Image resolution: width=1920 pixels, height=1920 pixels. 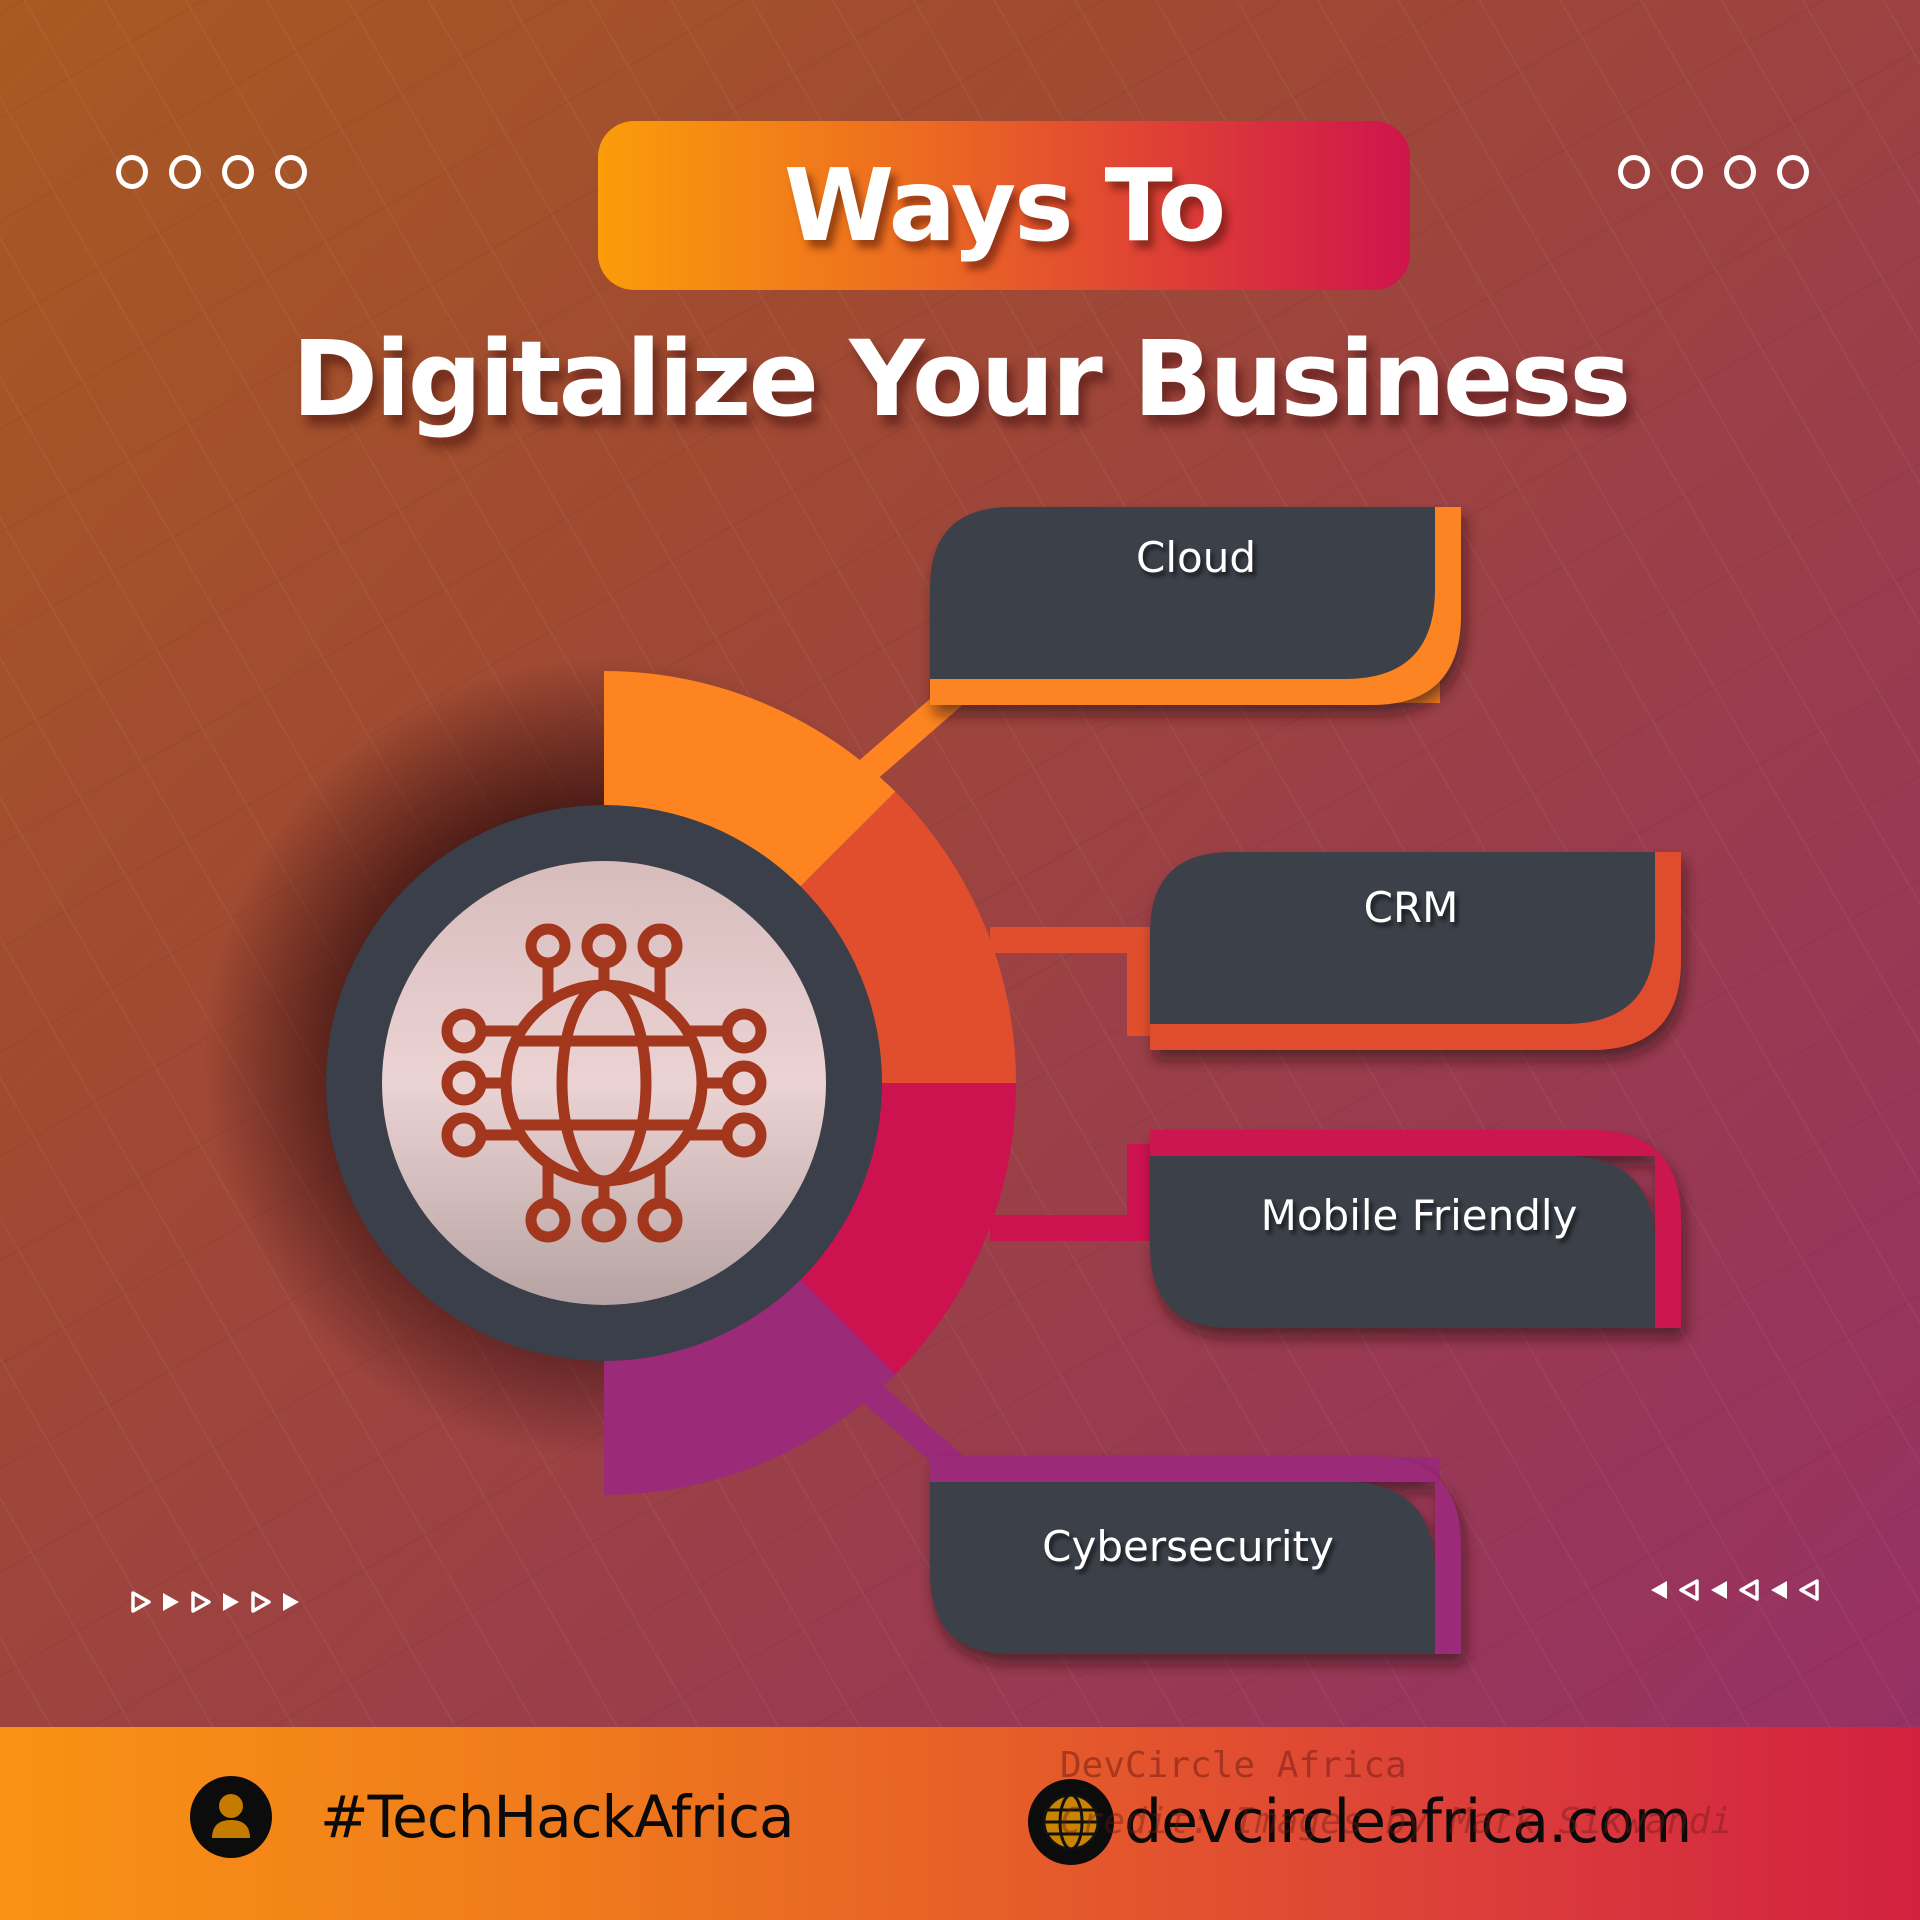 I want to click on item-label-crm: CRM, so click(x=1411, y=907).